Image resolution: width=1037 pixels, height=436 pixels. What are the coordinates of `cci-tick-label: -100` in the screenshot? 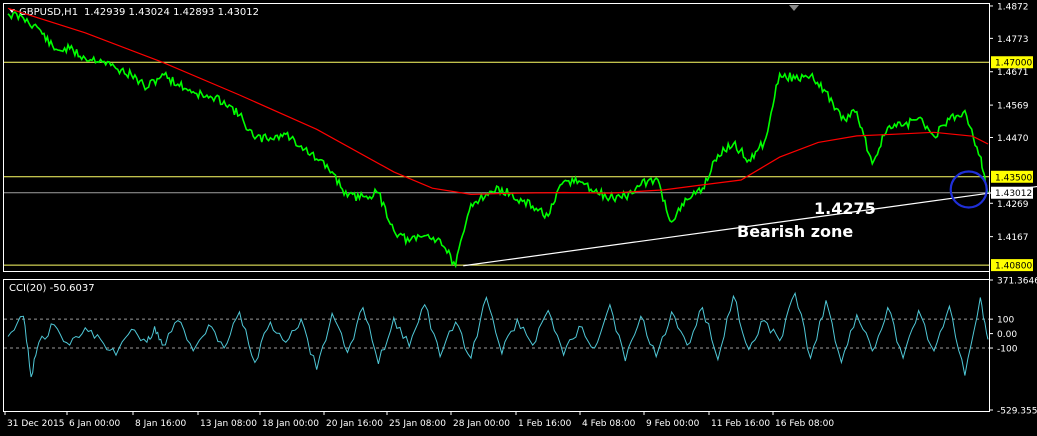 It's located at (1007, 350).